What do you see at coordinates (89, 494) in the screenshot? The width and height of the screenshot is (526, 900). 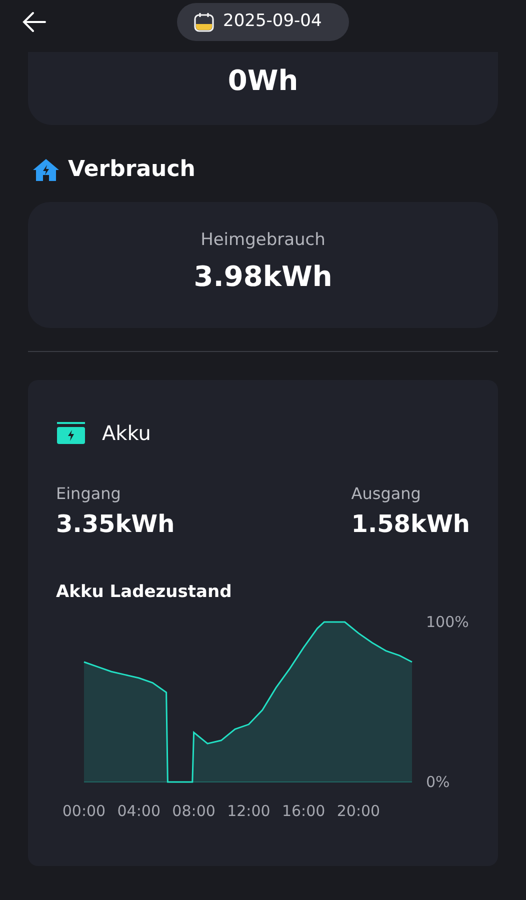 I see `stat-label: Eingang` at bounding box center [89, 494].